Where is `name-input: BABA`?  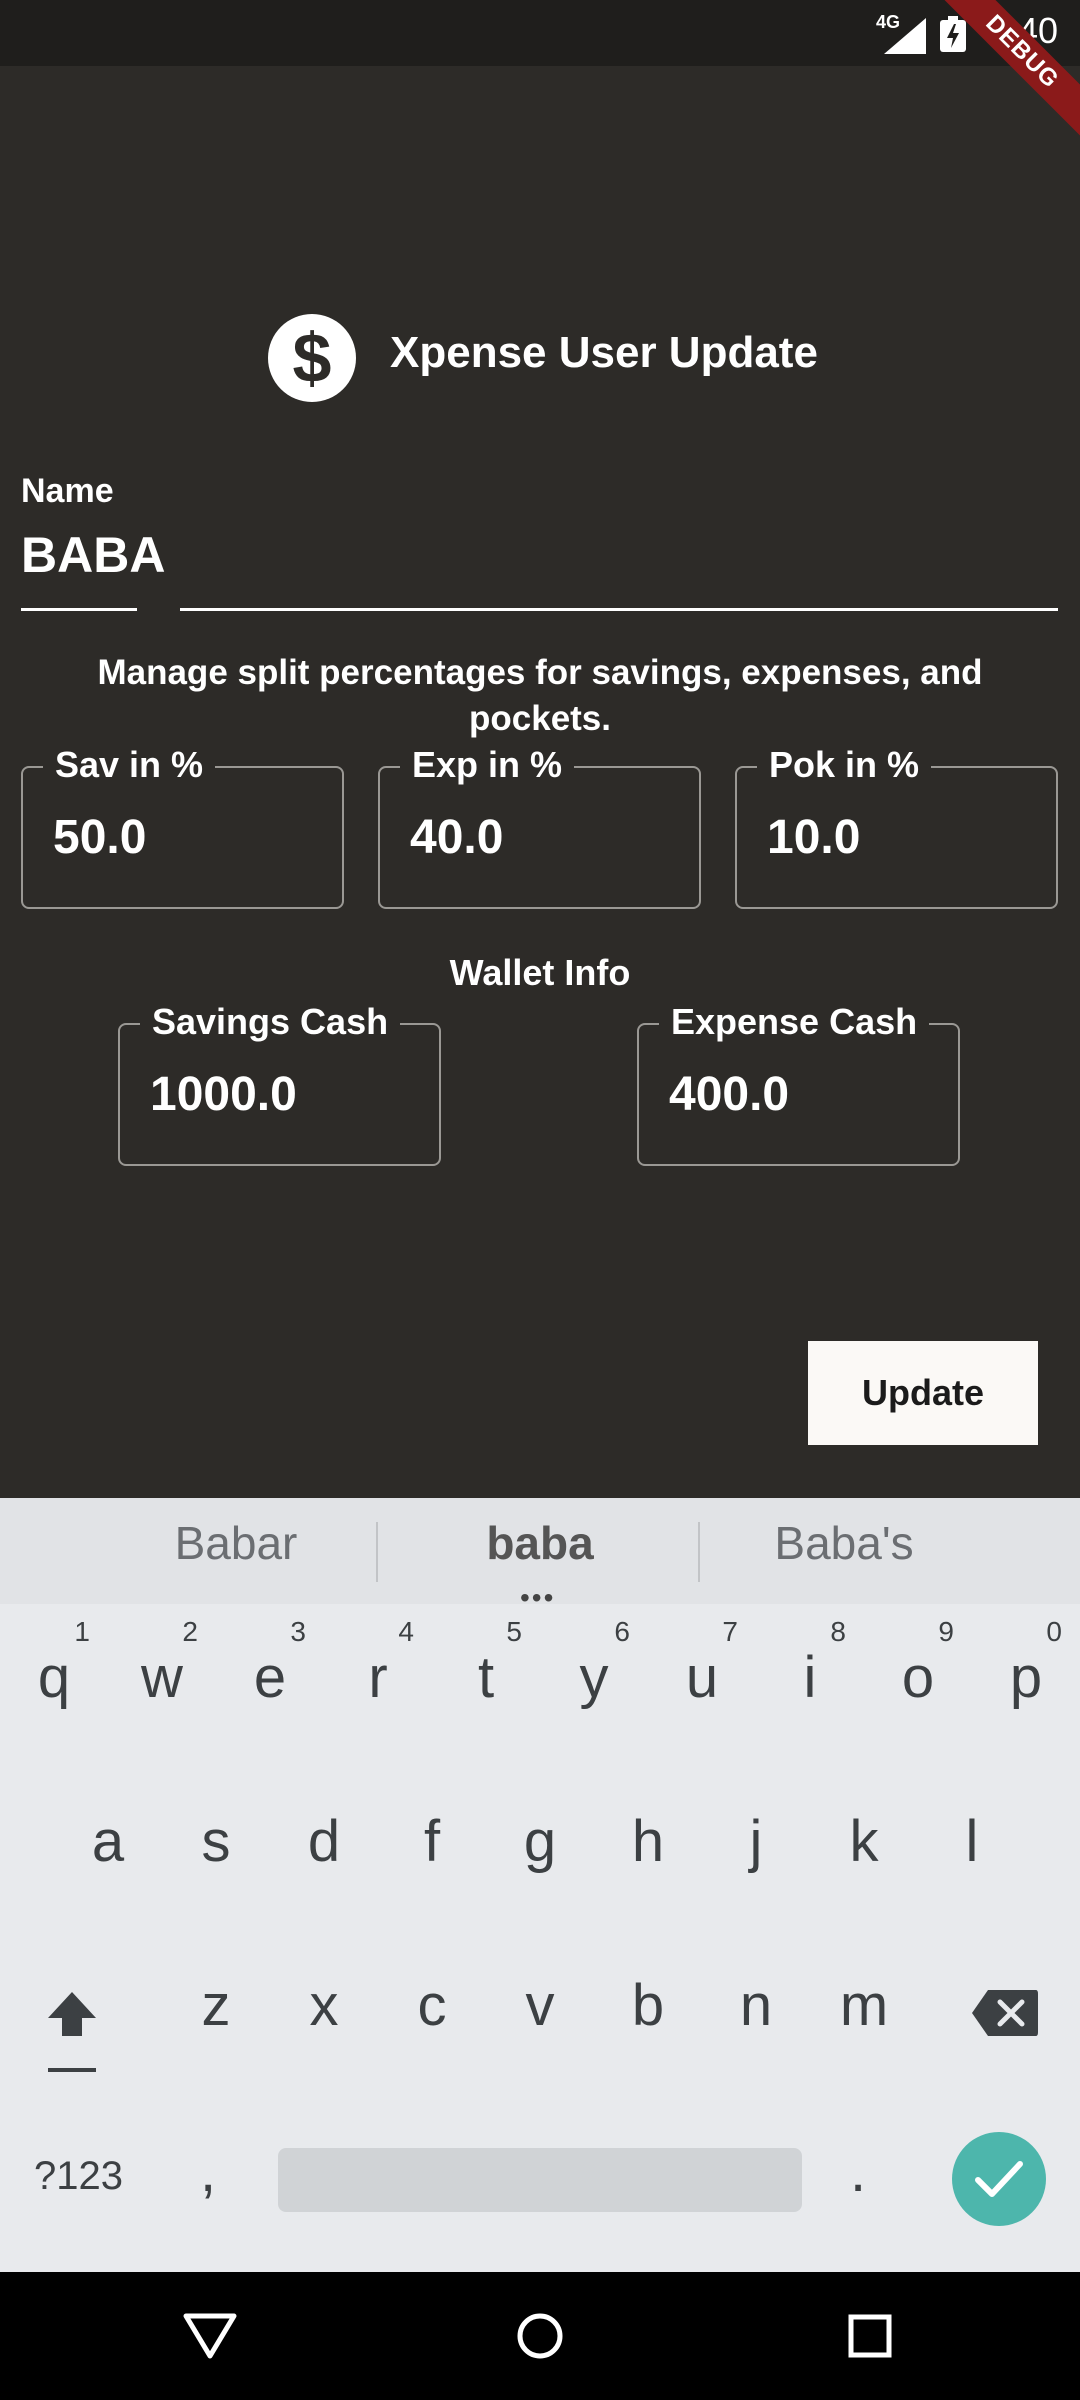
name-input: BABA is located at coordinates (93, 555).